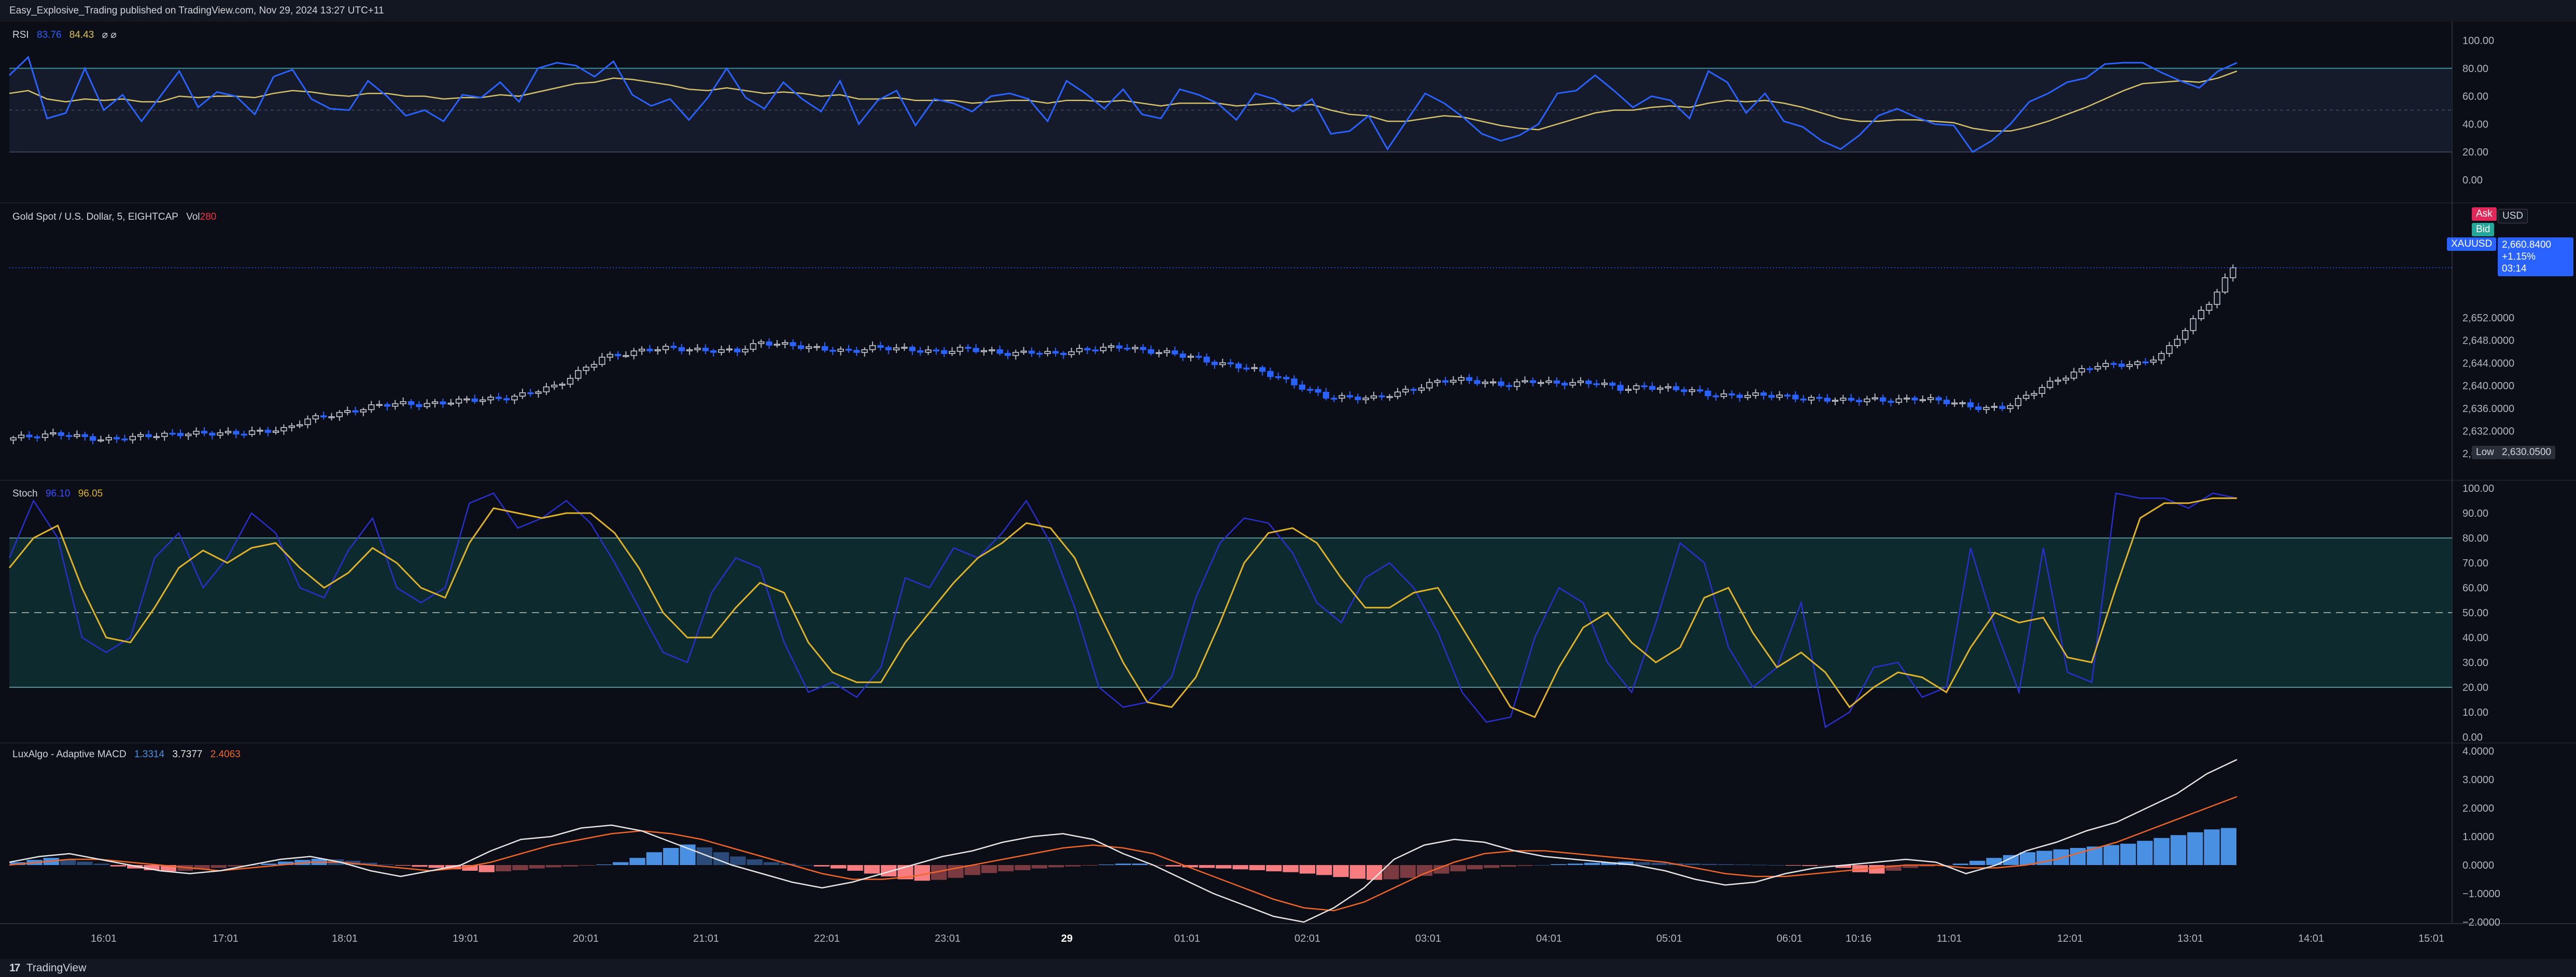 Image resolution: width=2576 pixels, height=977 pixels. I want to click on stoch-tick-label: 20.00, so click(2475, 687).